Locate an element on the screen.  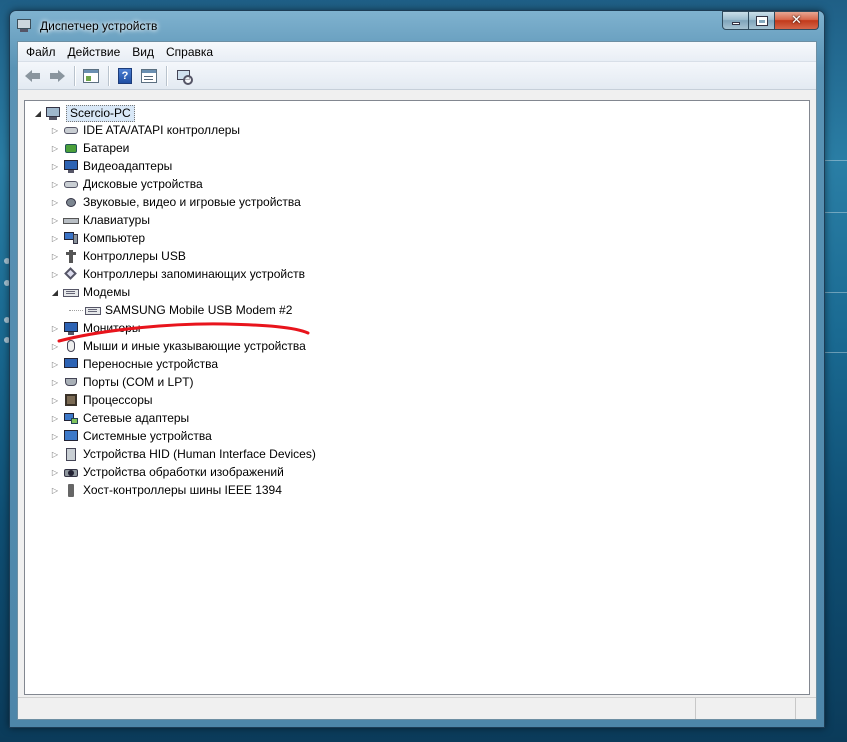
tree-node-label: Батареи is located at coordinates (106, 148).